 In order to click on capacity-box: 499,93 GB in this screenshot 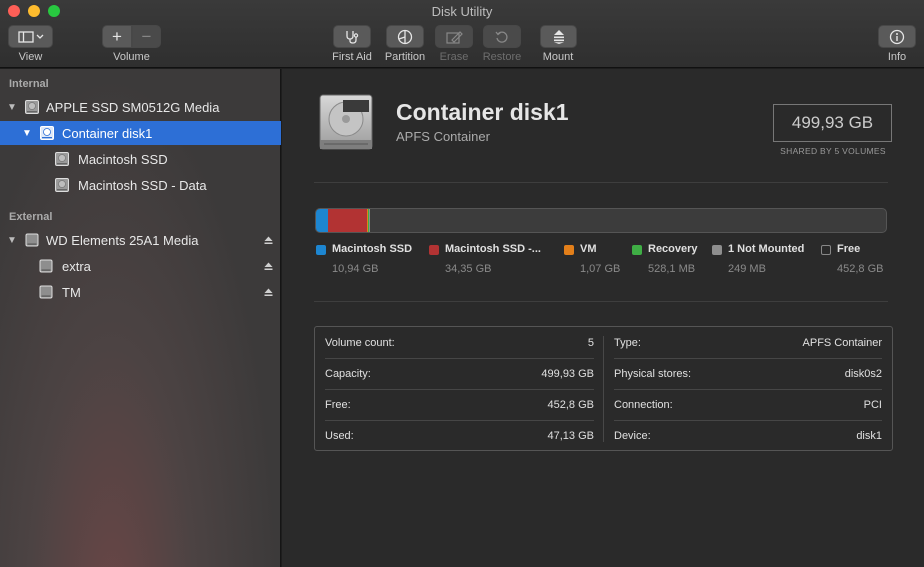, I will do `click(832, 123)`.